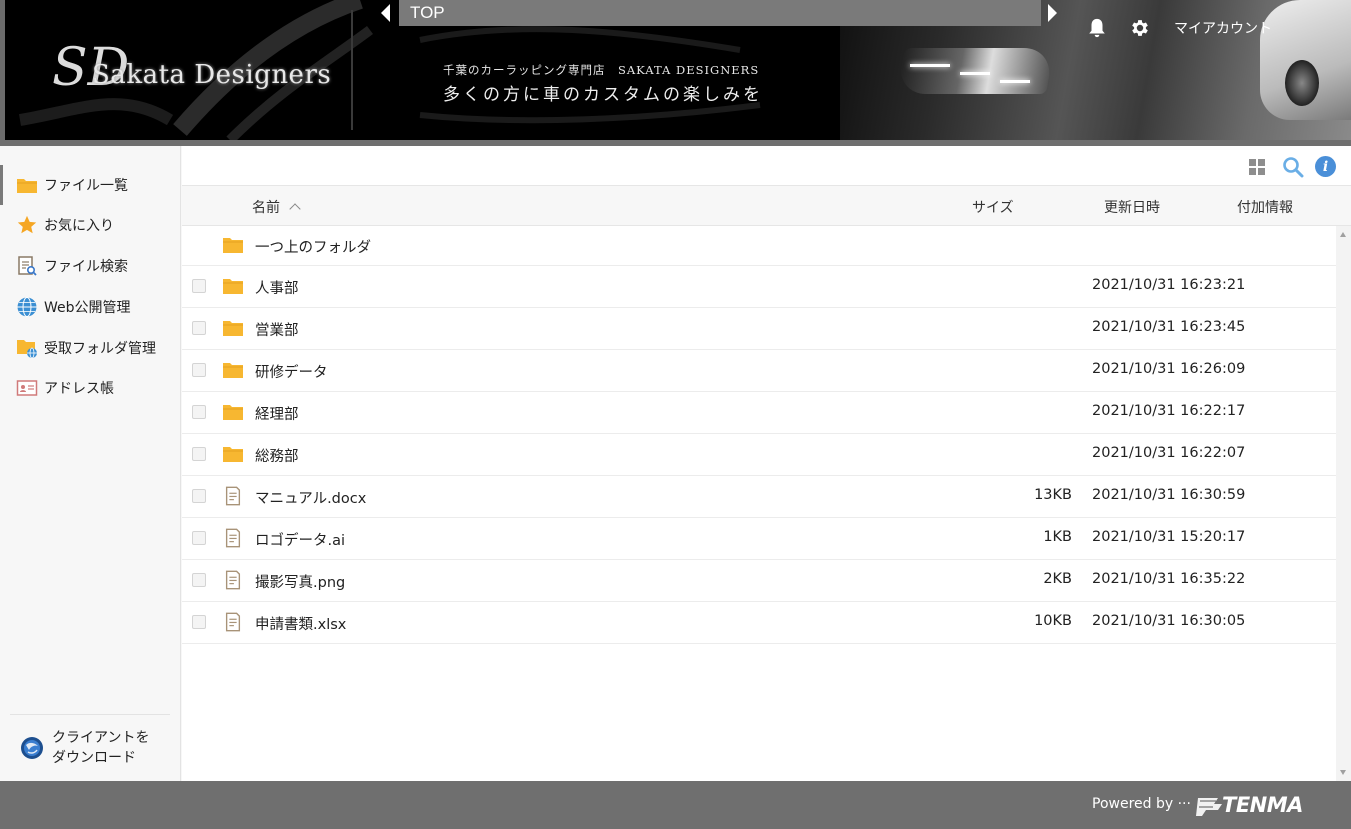 The image size is (1351, 829). Describe the element at coordinates (1343, 234) in the screenshot. I see `scroll-up-arrow-icon` at that location.